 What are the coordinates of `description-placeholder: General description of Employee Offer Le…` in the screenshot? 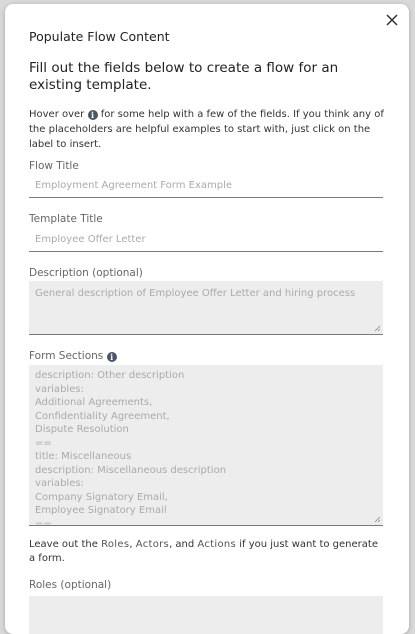 It's located at (195, 293).